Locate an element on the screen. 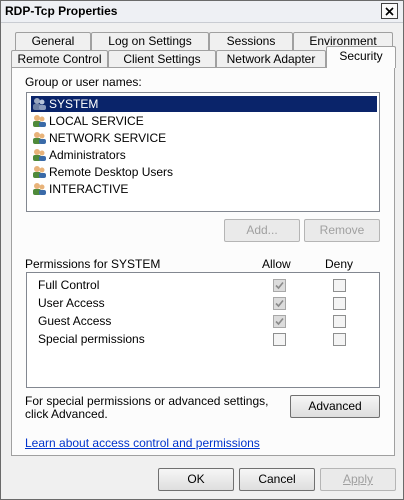 The height and width of the screenshot is (500, 404). tab-log-on-settings: Log on Settings is located at coordinates (150, 41).